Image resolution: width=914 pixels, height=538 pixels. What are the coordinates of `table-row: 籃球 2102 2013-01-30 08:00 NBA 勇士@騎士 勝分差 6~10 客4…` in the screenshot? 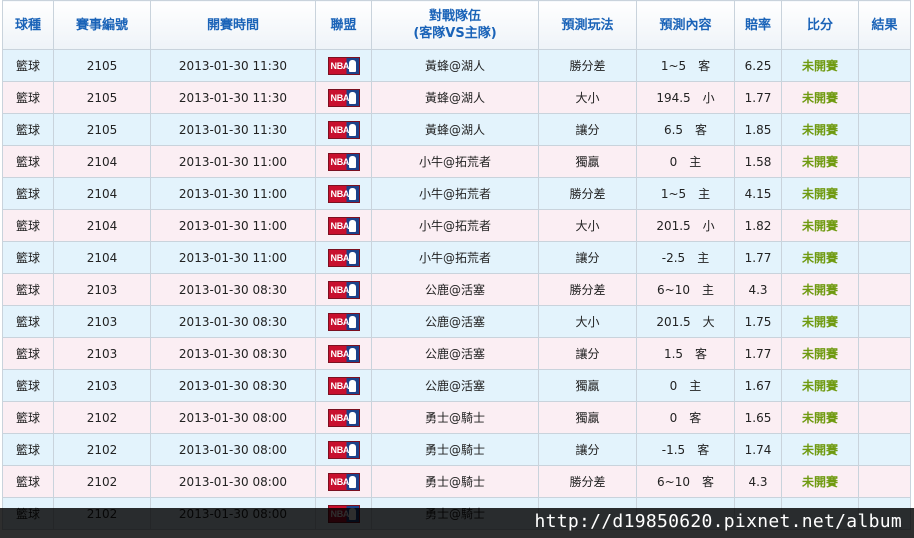 It's located at (456, 481).